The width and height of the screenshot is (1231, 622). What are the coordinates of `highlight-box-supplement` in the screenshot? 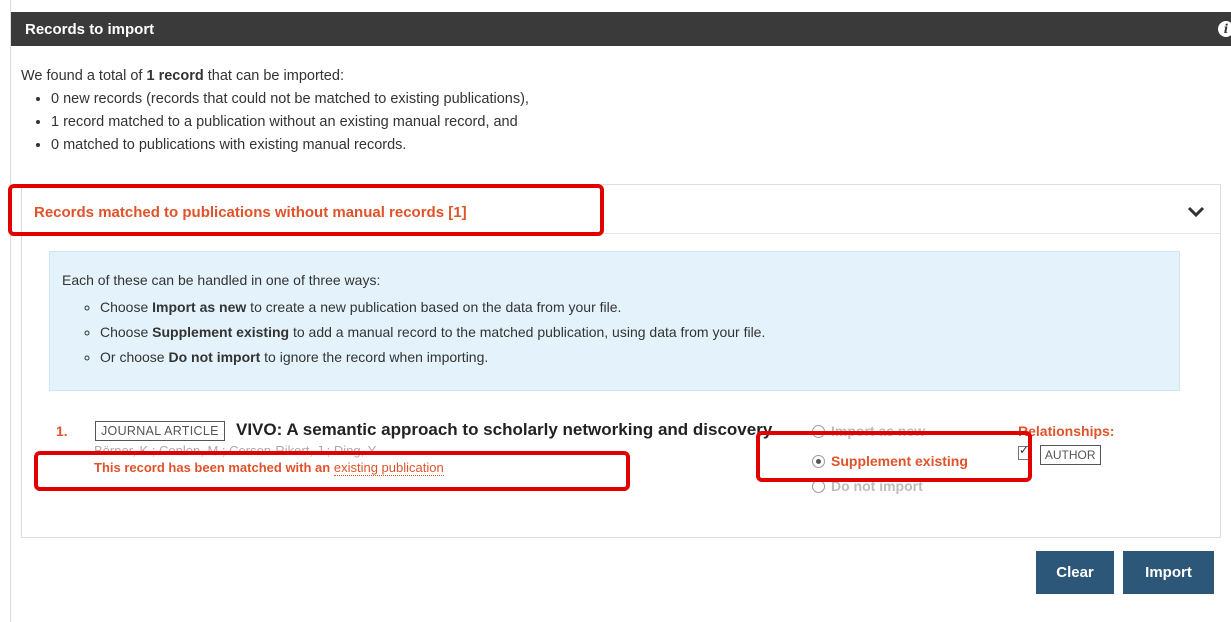 It's located at (894, 456).